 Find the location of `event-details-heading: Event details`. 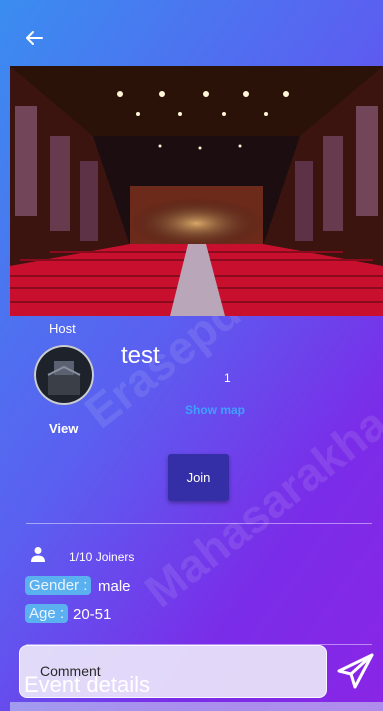

event-details-heading: Event details is located at coordinates (87, 684).